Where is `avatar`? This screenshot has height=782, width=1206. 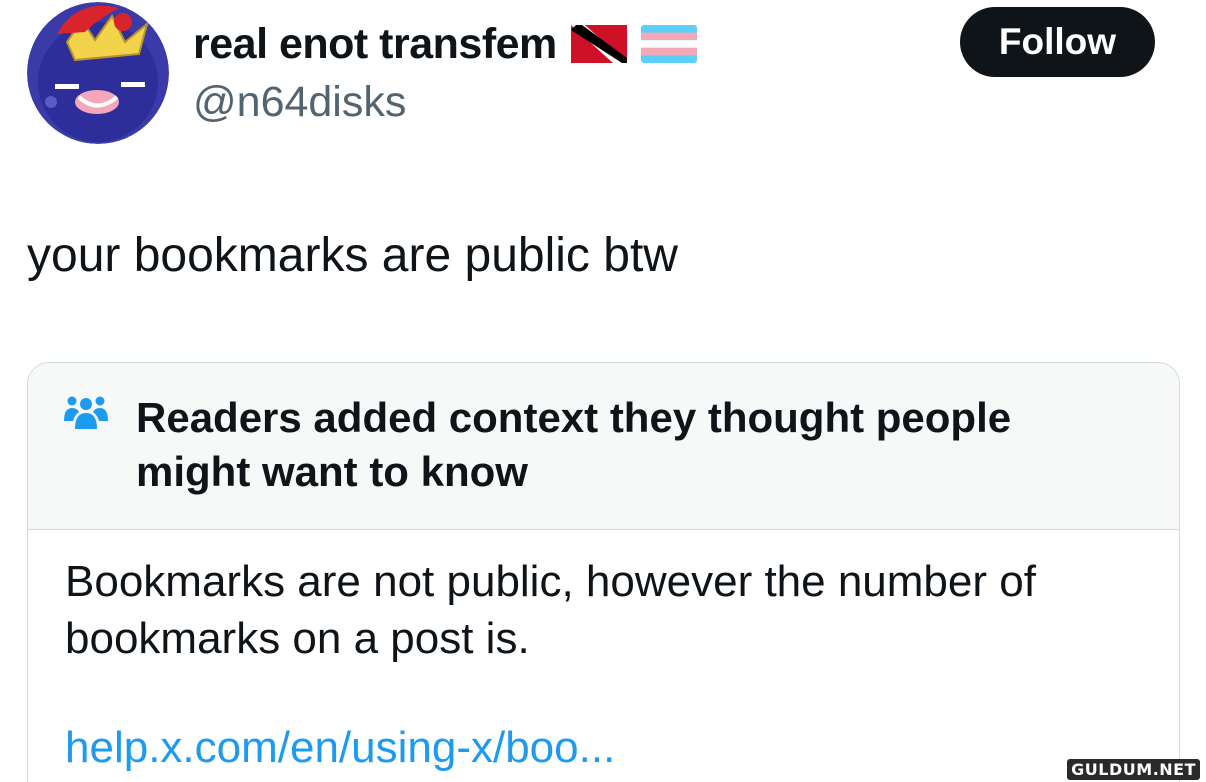 avatar is located at coordinates (98, 73).